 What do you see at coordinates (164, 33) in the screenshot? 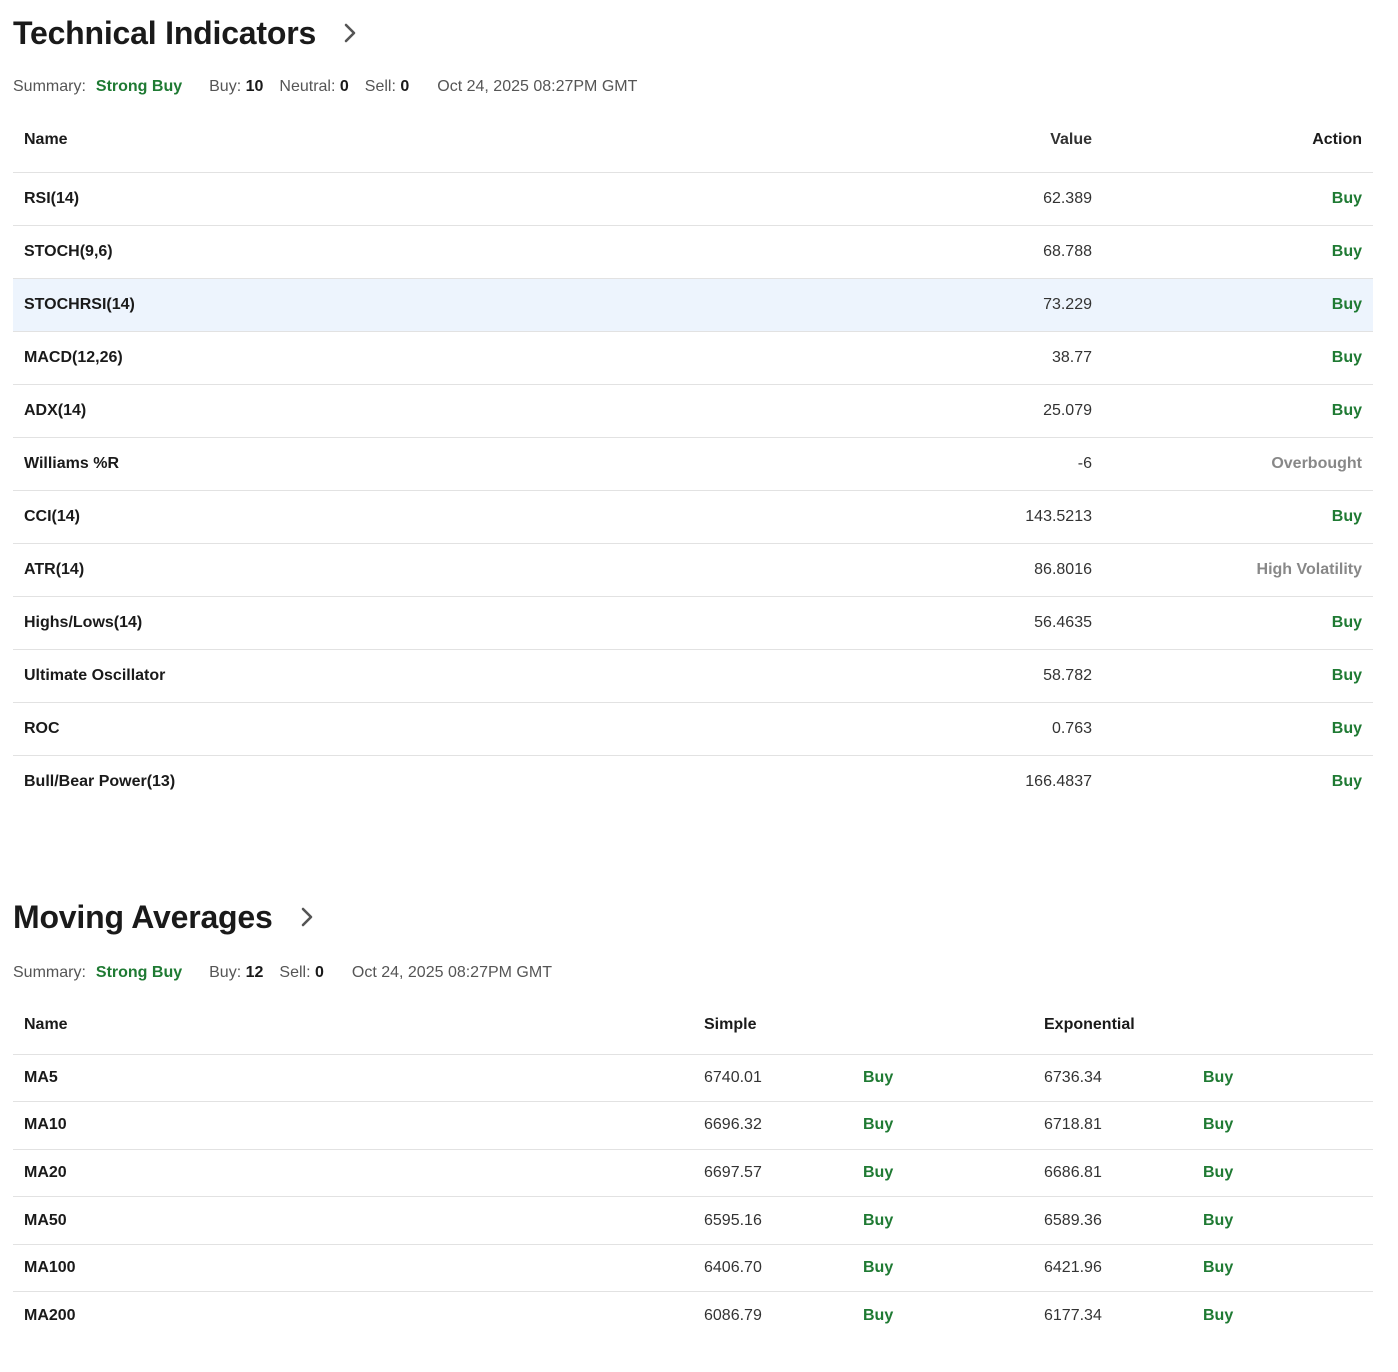
I see `technical-indicators-title: Technical Indicators` at bounding box center [164, 33].